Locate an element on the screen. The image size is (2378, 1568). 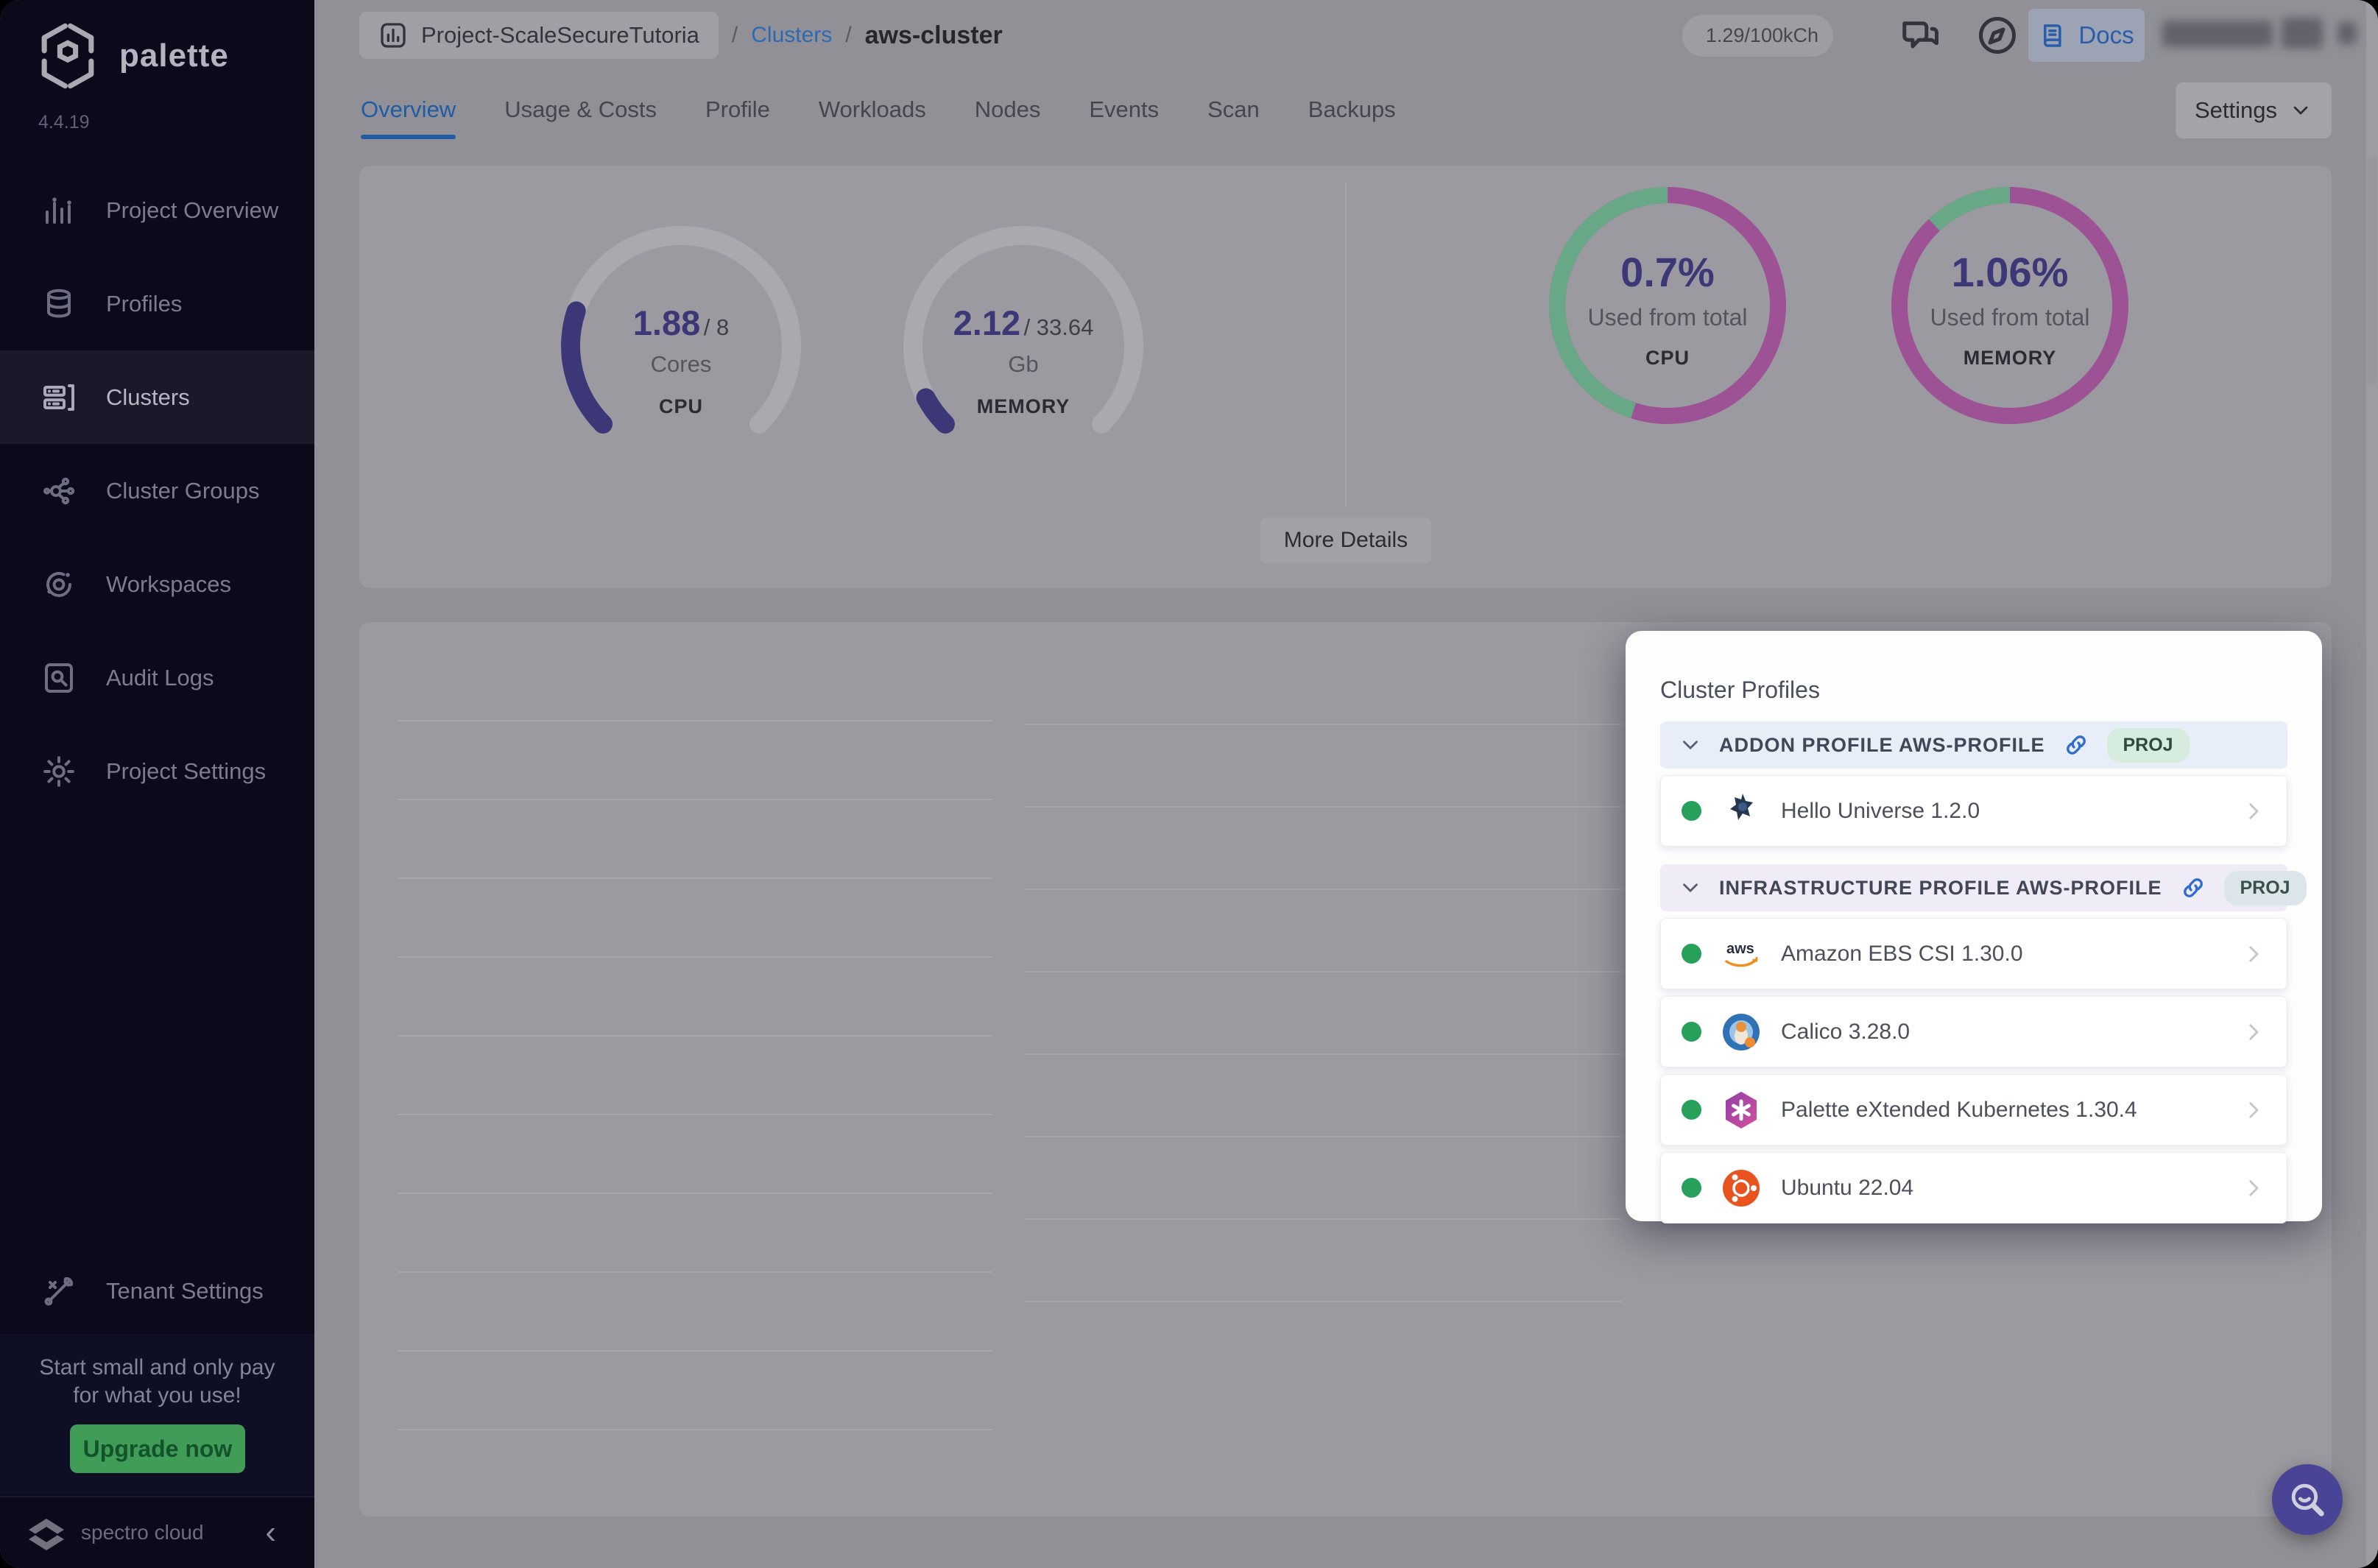
sidebar-item-tenant-settings: Tenant Settings is located at coordinates (157, 1291).